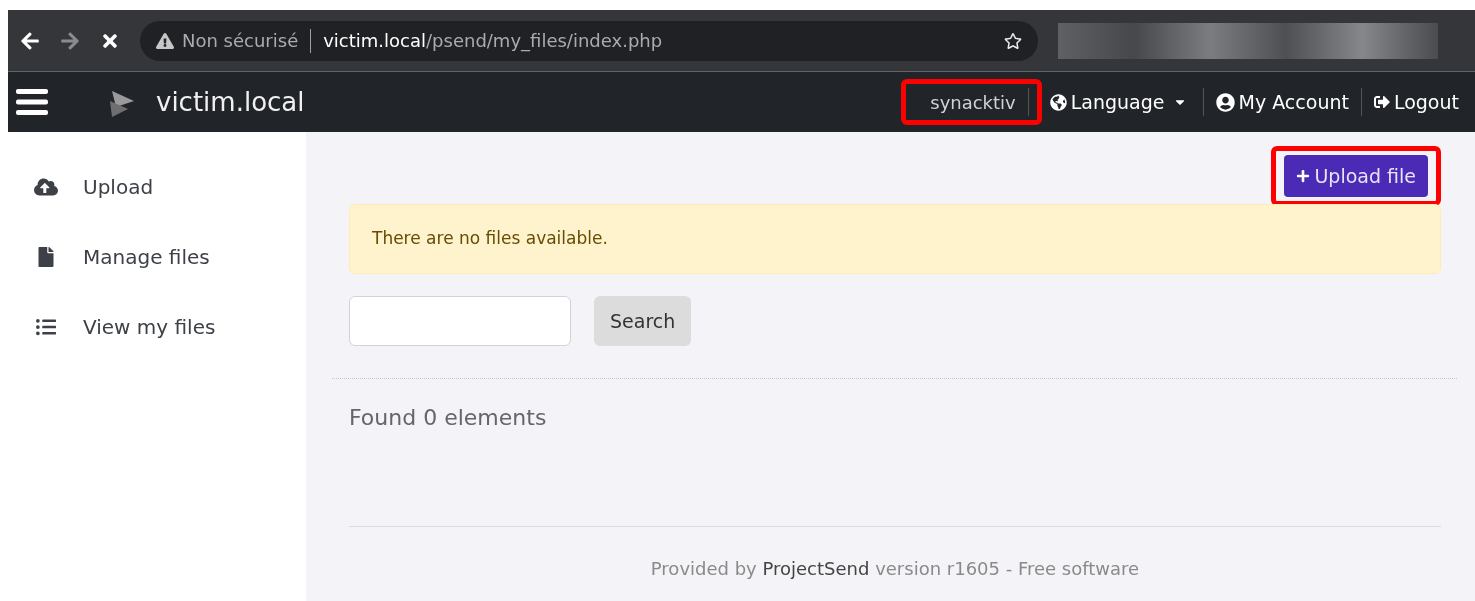 The height and width of the screenshot is (601, 1475). I want to click on forward-icon, so click(70, 40).